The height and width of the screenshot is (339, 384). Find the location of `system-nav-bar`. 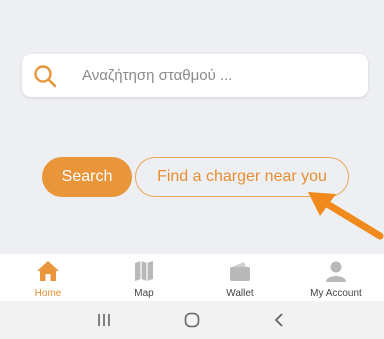

system-nav-bar is located at coordinates (192, 320).